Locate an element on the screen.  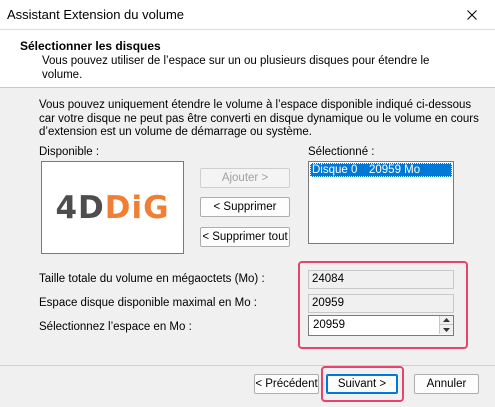
4ddig-logo: 4DDiG is located at coordinates (112, 208).